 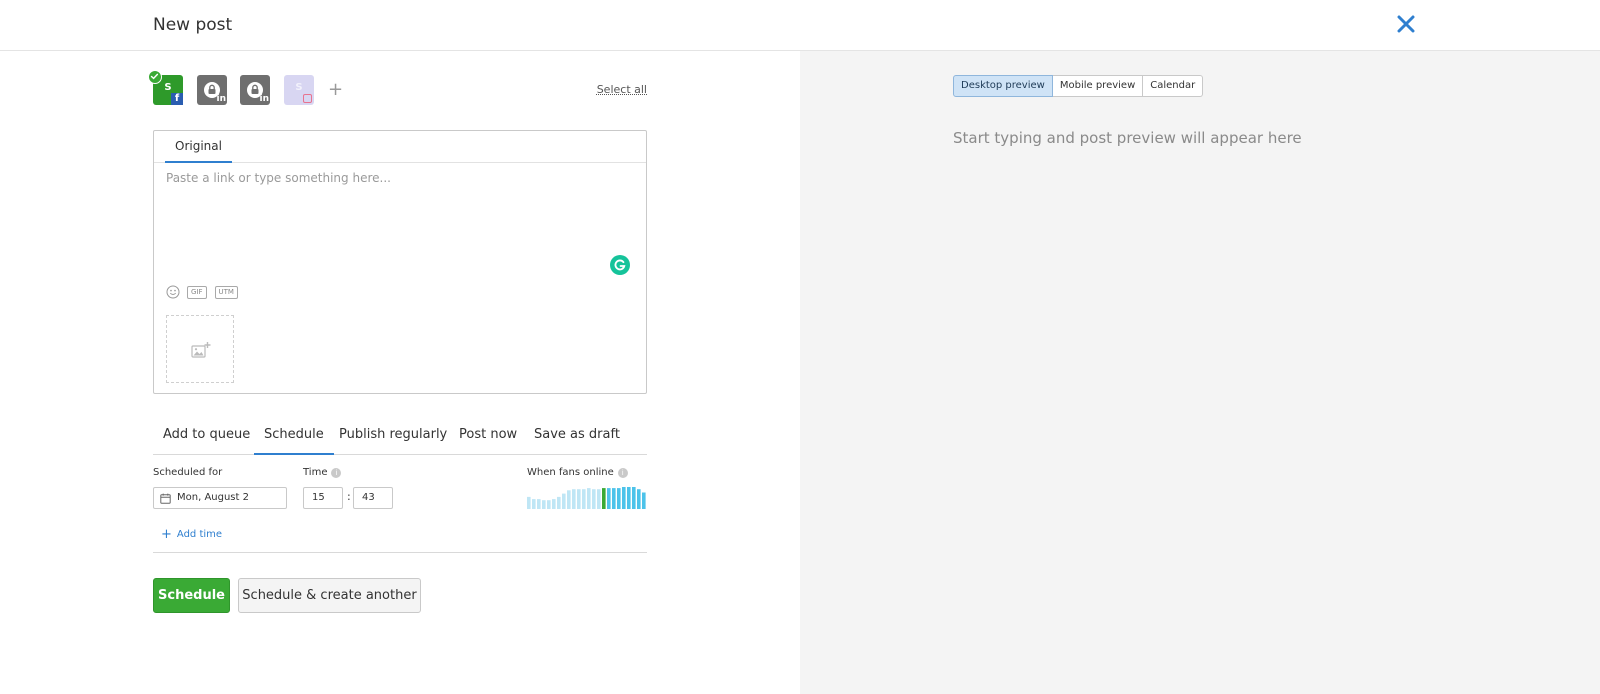 I want to click on select-all-link: Select all, so click(x=622, y=89).